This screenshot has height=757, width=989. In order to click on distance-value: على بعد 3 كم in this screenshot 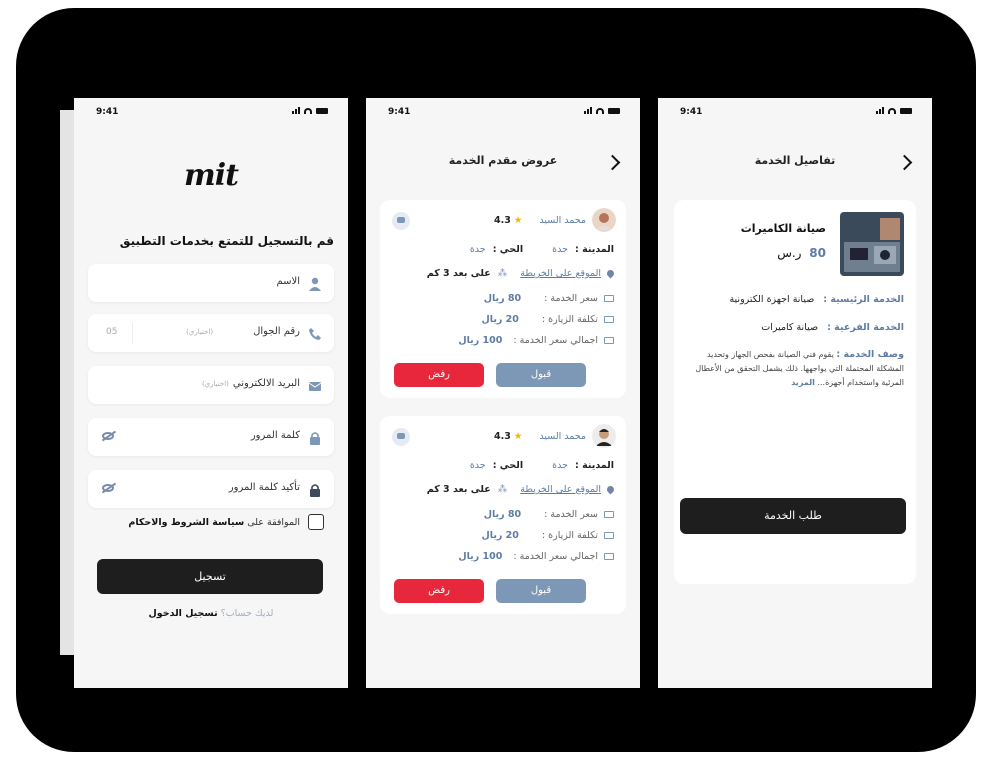, I will do `click(458, 273)`.